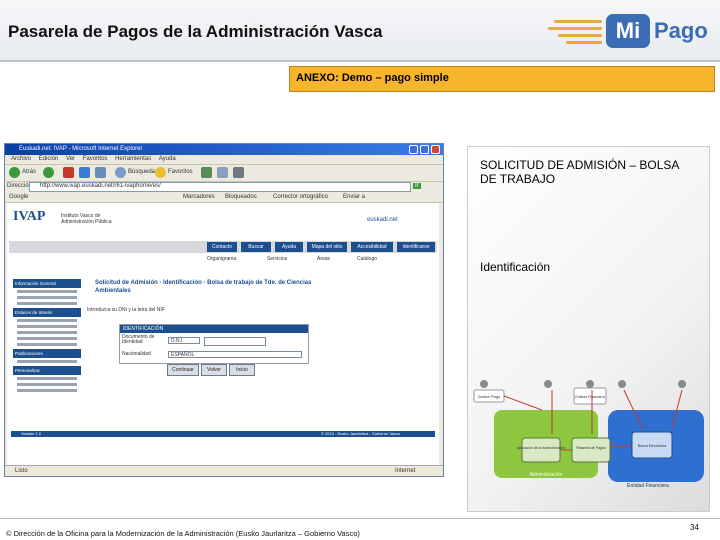  What do you see at coordinates (184, 340) in the screenshot?
I see `document-type-select: D.N.I` at bounding box center [184, 340].